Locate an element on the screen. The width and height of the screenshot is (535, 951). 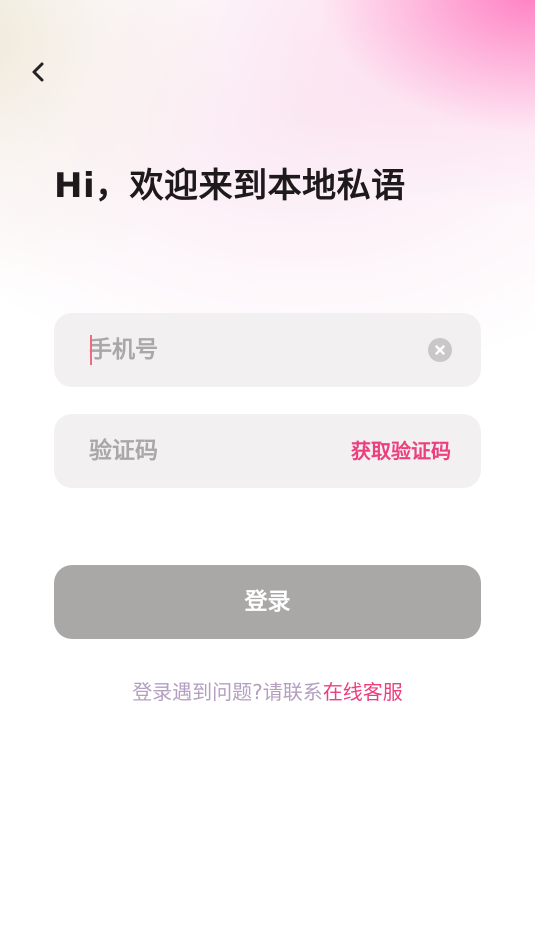
verification-code-input is located at coordinates (239, 451).